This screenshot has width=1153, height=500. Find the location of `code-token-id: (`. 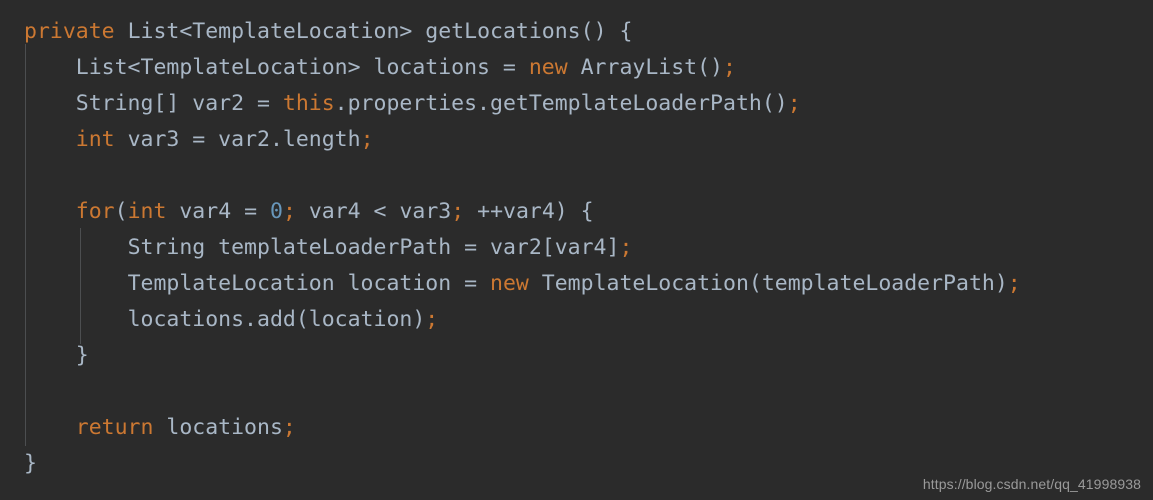

code-token-id: ( is located at coordinates (121, 211).